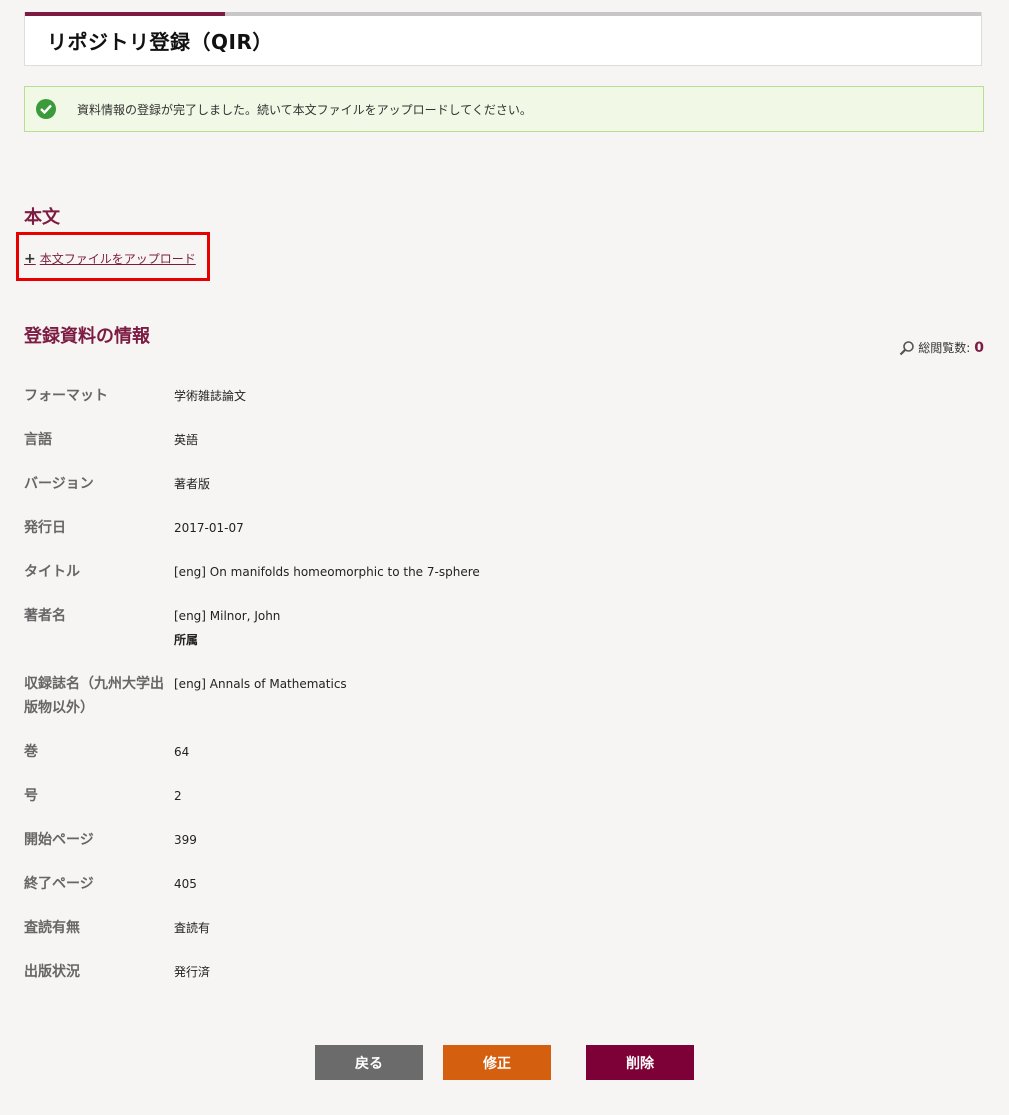 The width and height of the screenshot is (1009, 1115). What do you see at coordinates (210, 396) in the screenshot?
I see `meta-value: 学術雑誌論文` at bounding box center [210, 396].